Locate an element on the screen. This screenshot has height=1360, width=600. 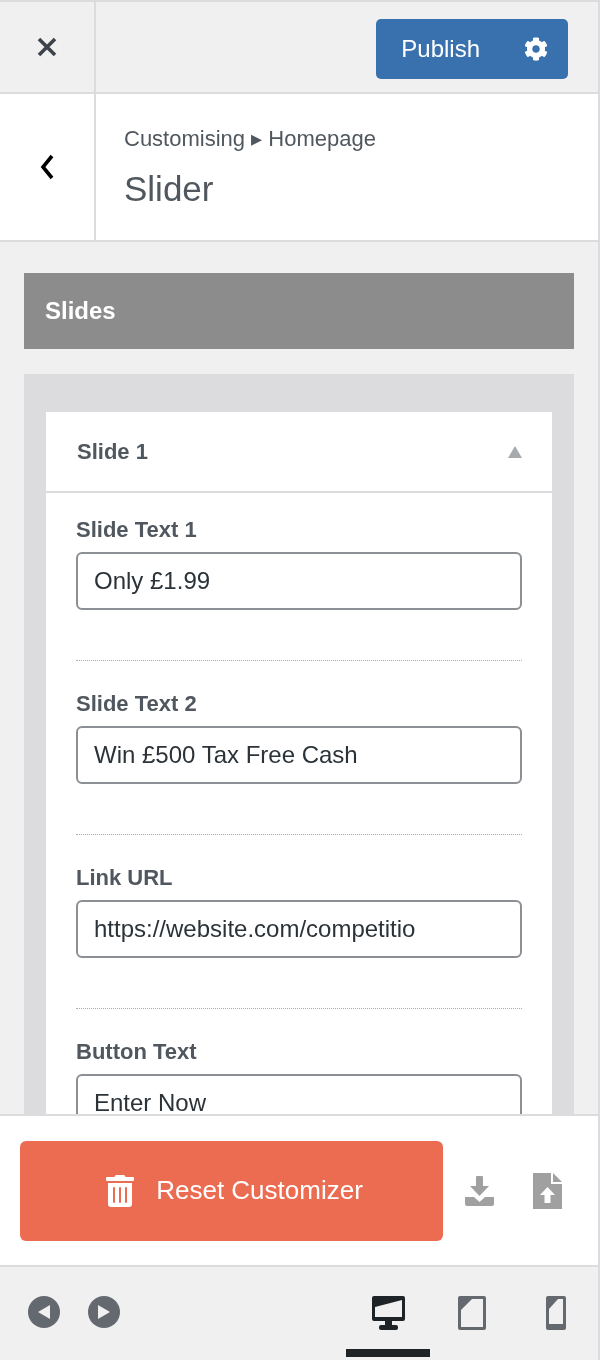
breadcrumb: Customising ▸ Homepage is located at coordinates (250, 139).